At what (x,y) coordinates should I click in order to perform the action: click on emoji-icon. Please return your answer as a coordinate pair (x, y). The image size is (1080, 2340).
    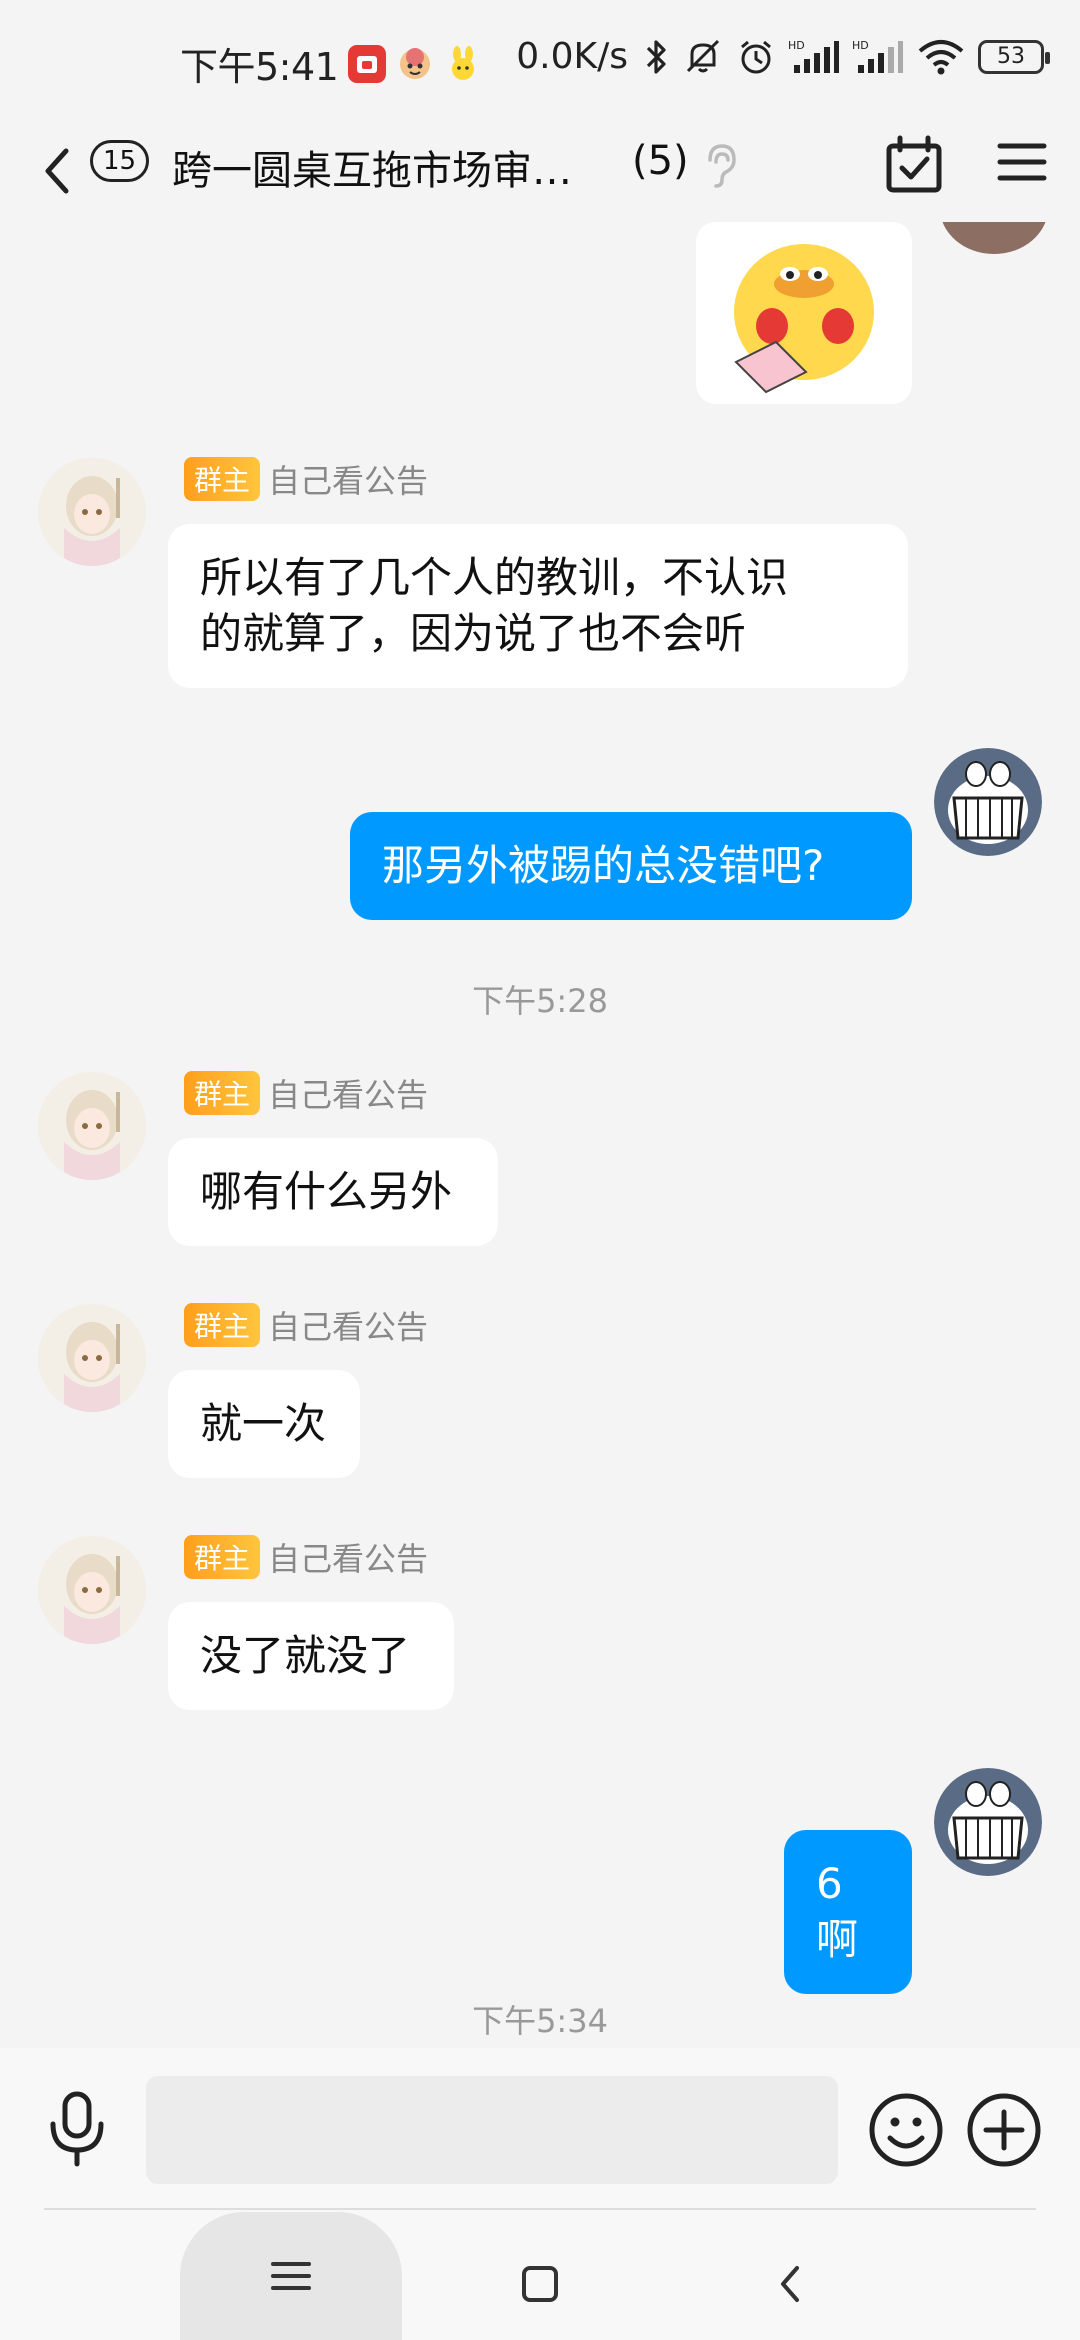
    Looking at the image, I should click on (906, 2130).